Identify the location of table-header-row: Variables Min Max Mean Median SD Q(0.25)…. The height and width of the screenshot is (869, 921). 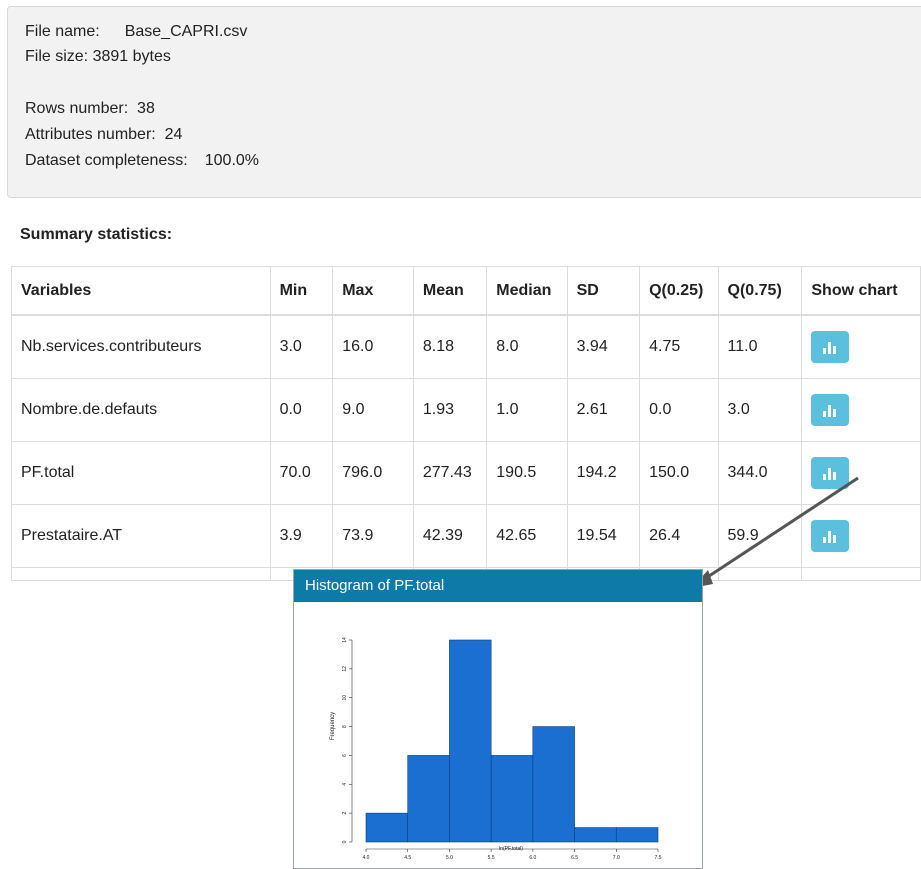
(466, 291).